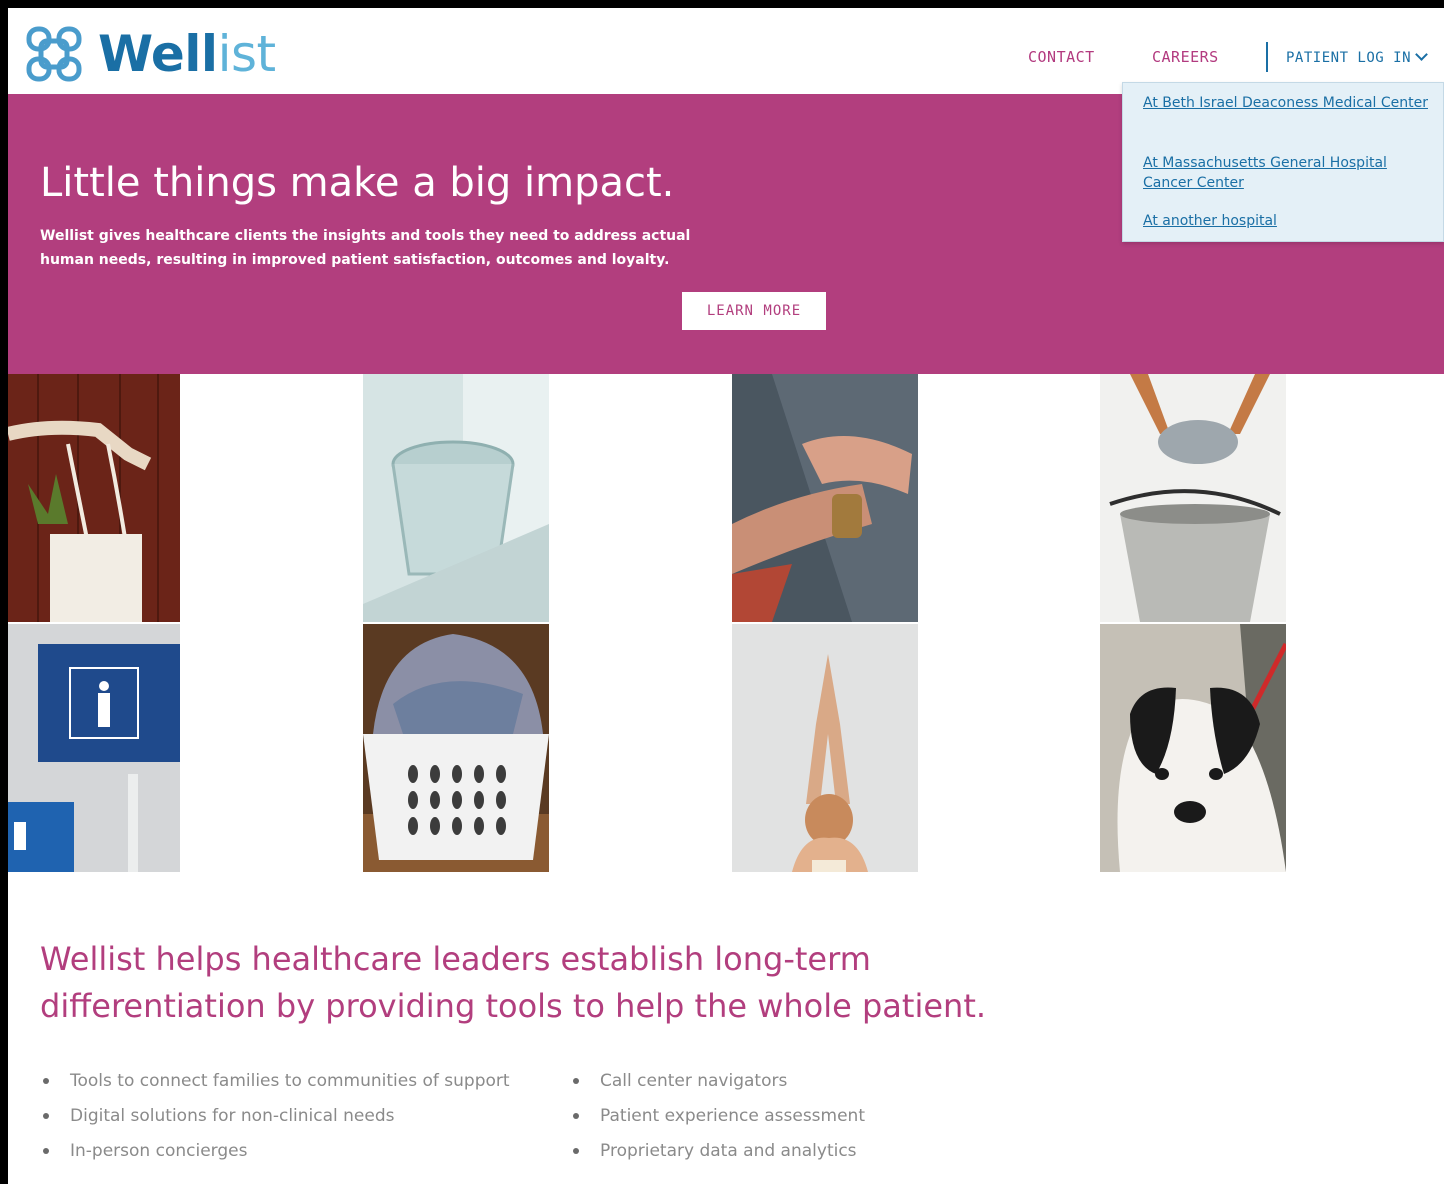 This screenshot has height=1184, width=1444. I want to click on photo-dog, so click(1193, 748).